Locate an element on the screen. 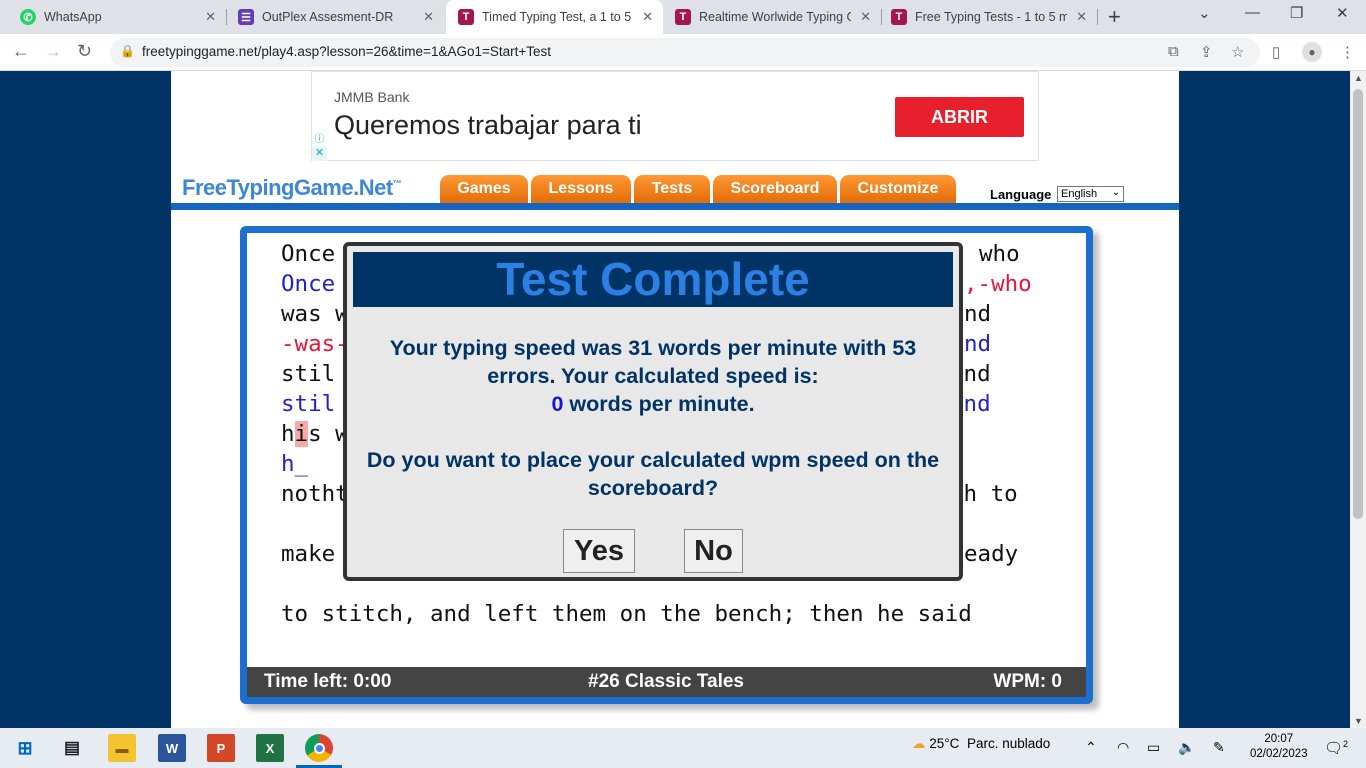  minimize-button: — is located at coordinates (1252, 12).